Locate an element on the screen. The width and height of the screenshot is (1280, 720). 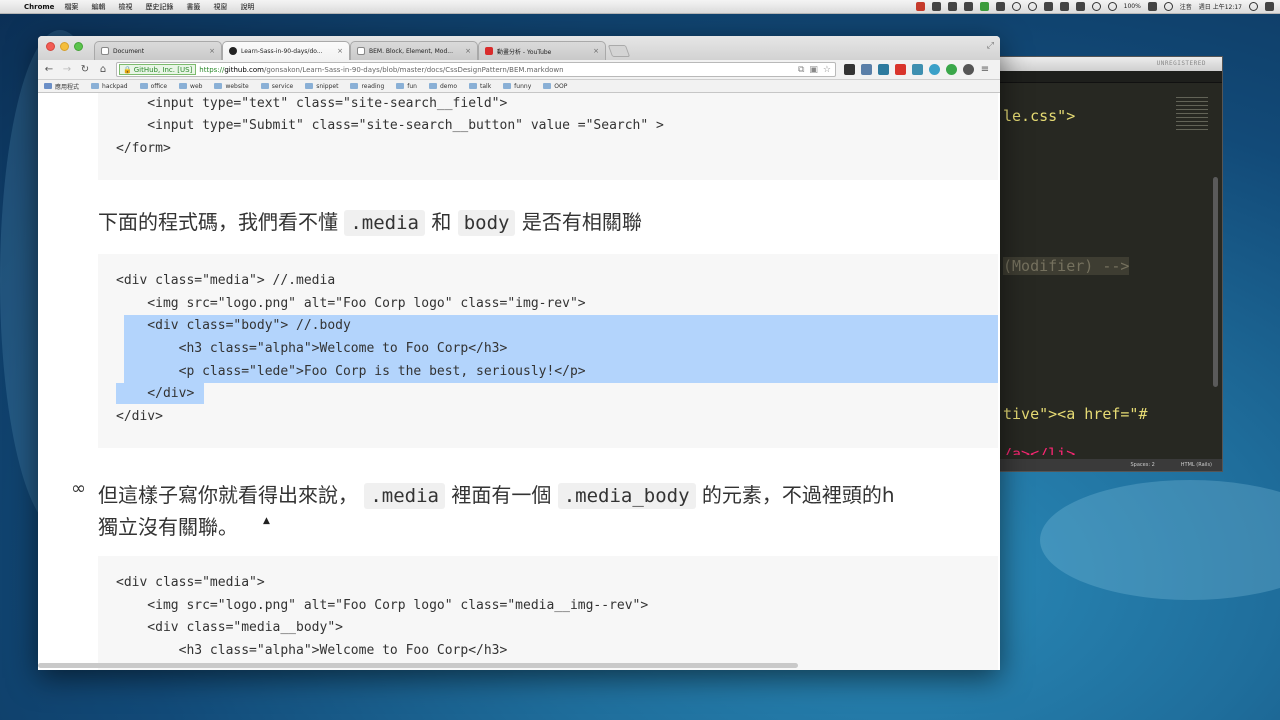
home-button: ⌂ is located at coordinates (103, 69).